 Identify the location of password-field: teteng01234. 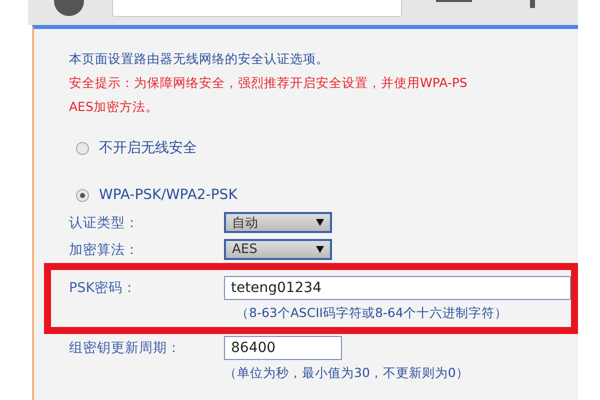
(397, 288).